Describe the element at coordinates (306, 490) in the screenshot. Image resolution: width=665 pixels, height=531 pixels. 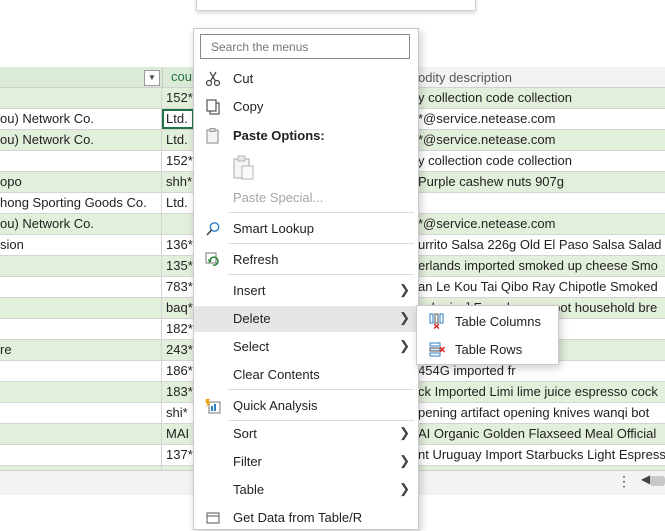
I see `menu-item-table: Table ❯` at that location.